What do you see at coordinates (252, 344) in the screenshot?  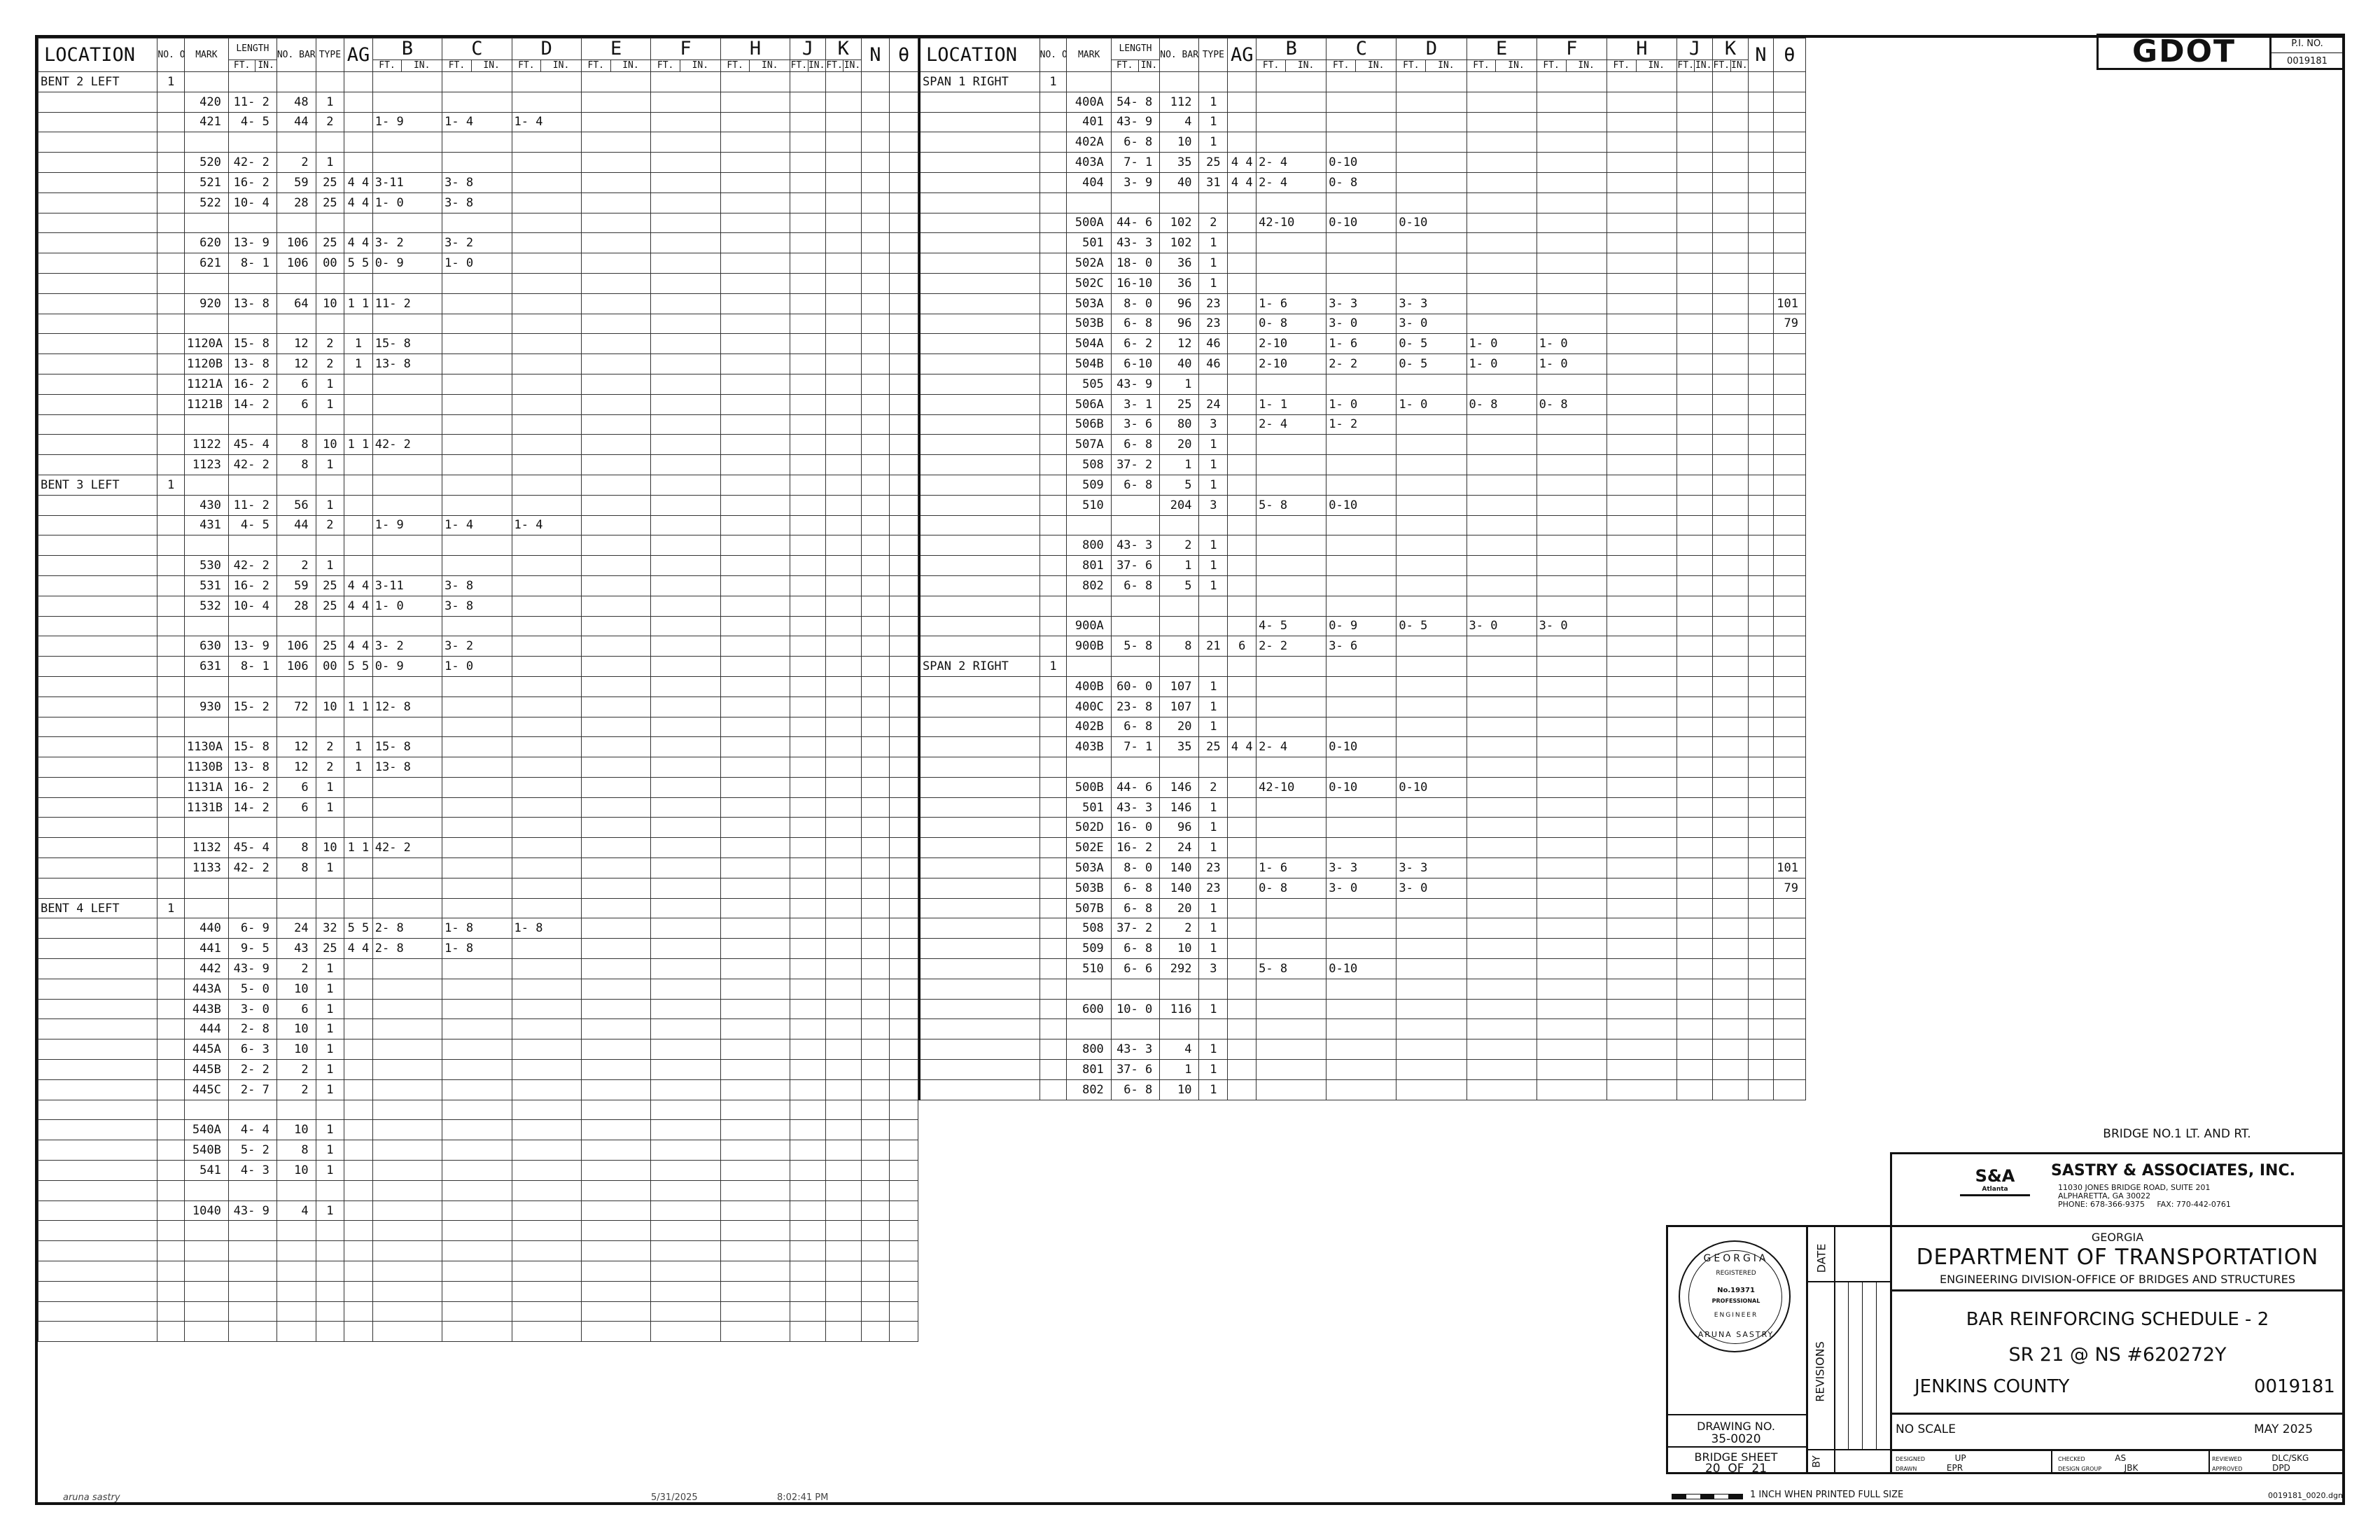 I see `table-cell: 15- 8` at bounding box center [252, 344].